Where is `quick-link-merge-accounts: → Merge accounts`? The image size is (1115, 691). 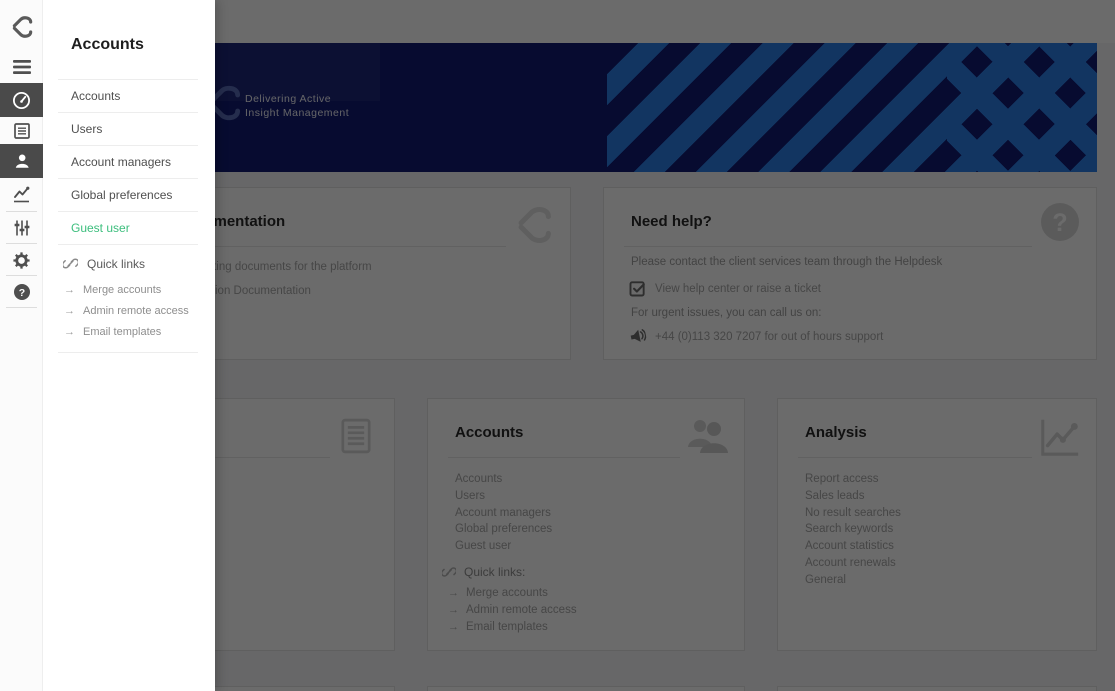 quick-link-merge-accounts: → Merge accounts is located at coordinates (128, 289).